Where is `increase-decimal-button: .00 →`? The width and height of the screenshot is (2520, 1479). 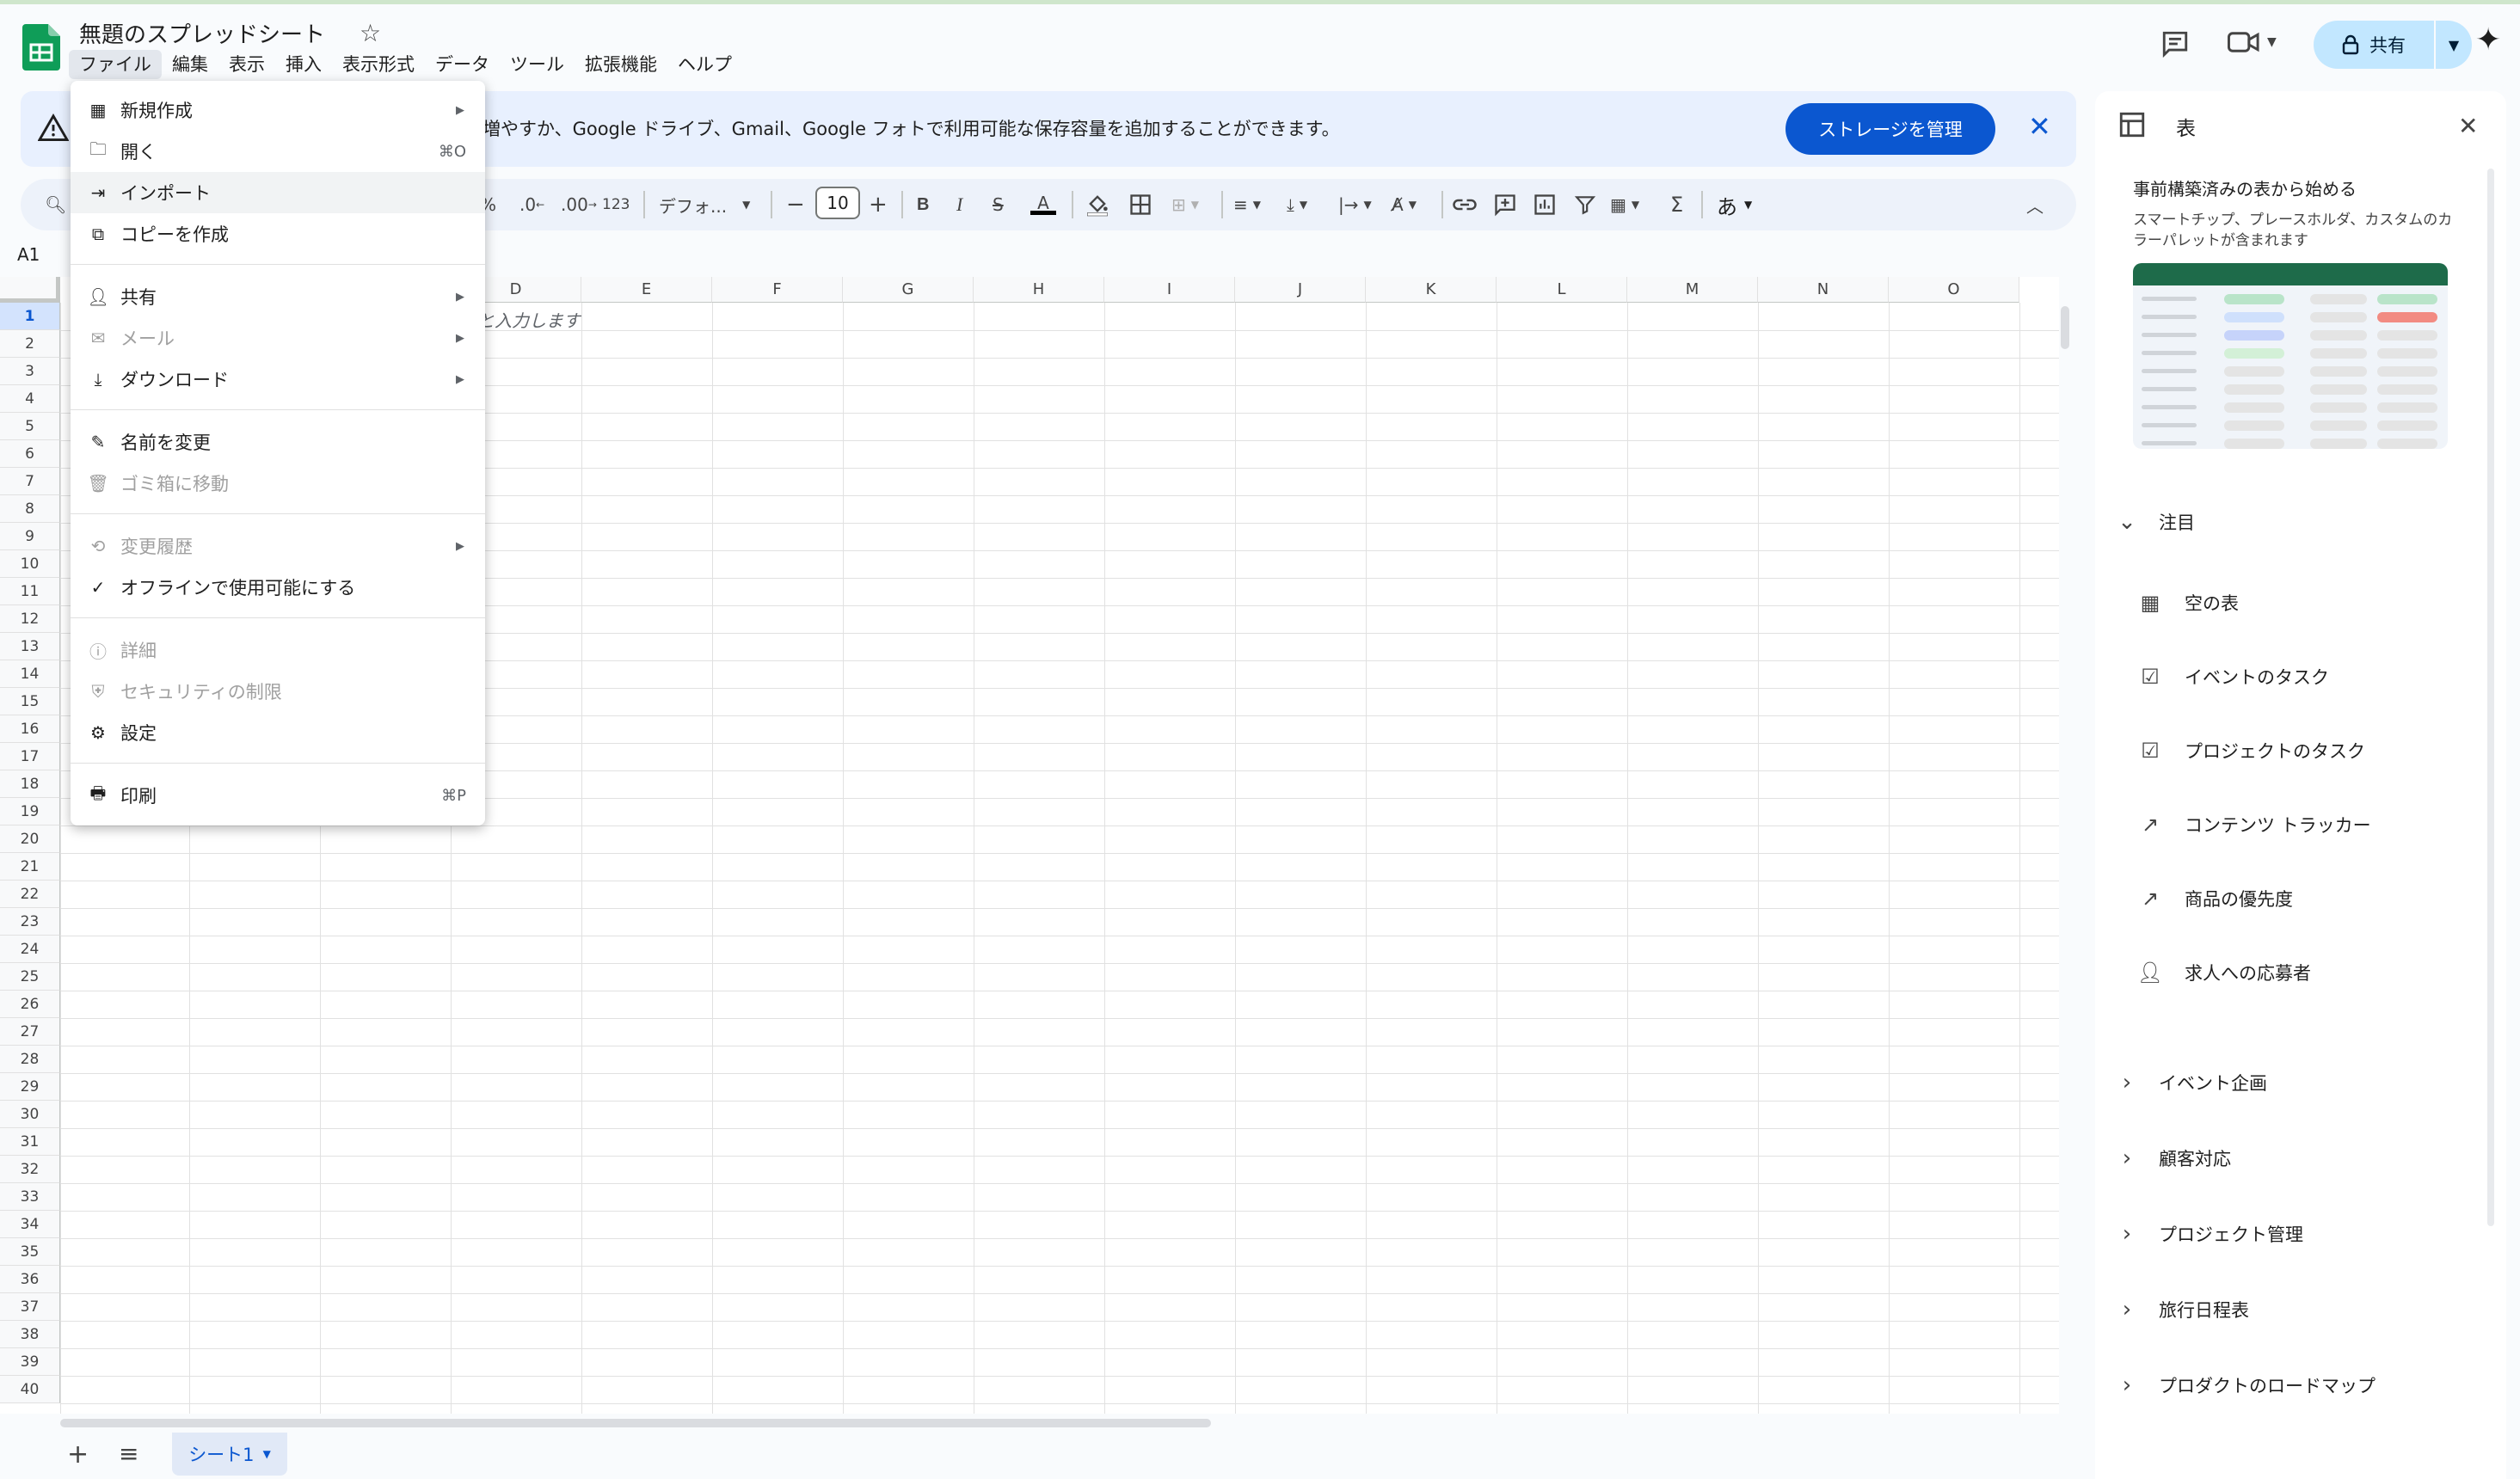
increase-decimal-button: .00 → is located at coordinates (579, 205).